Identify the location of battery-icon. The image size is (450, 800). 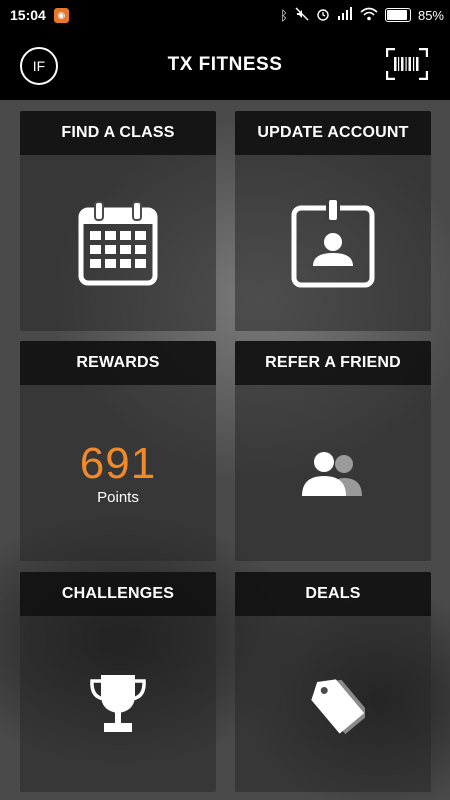
(397, 15).